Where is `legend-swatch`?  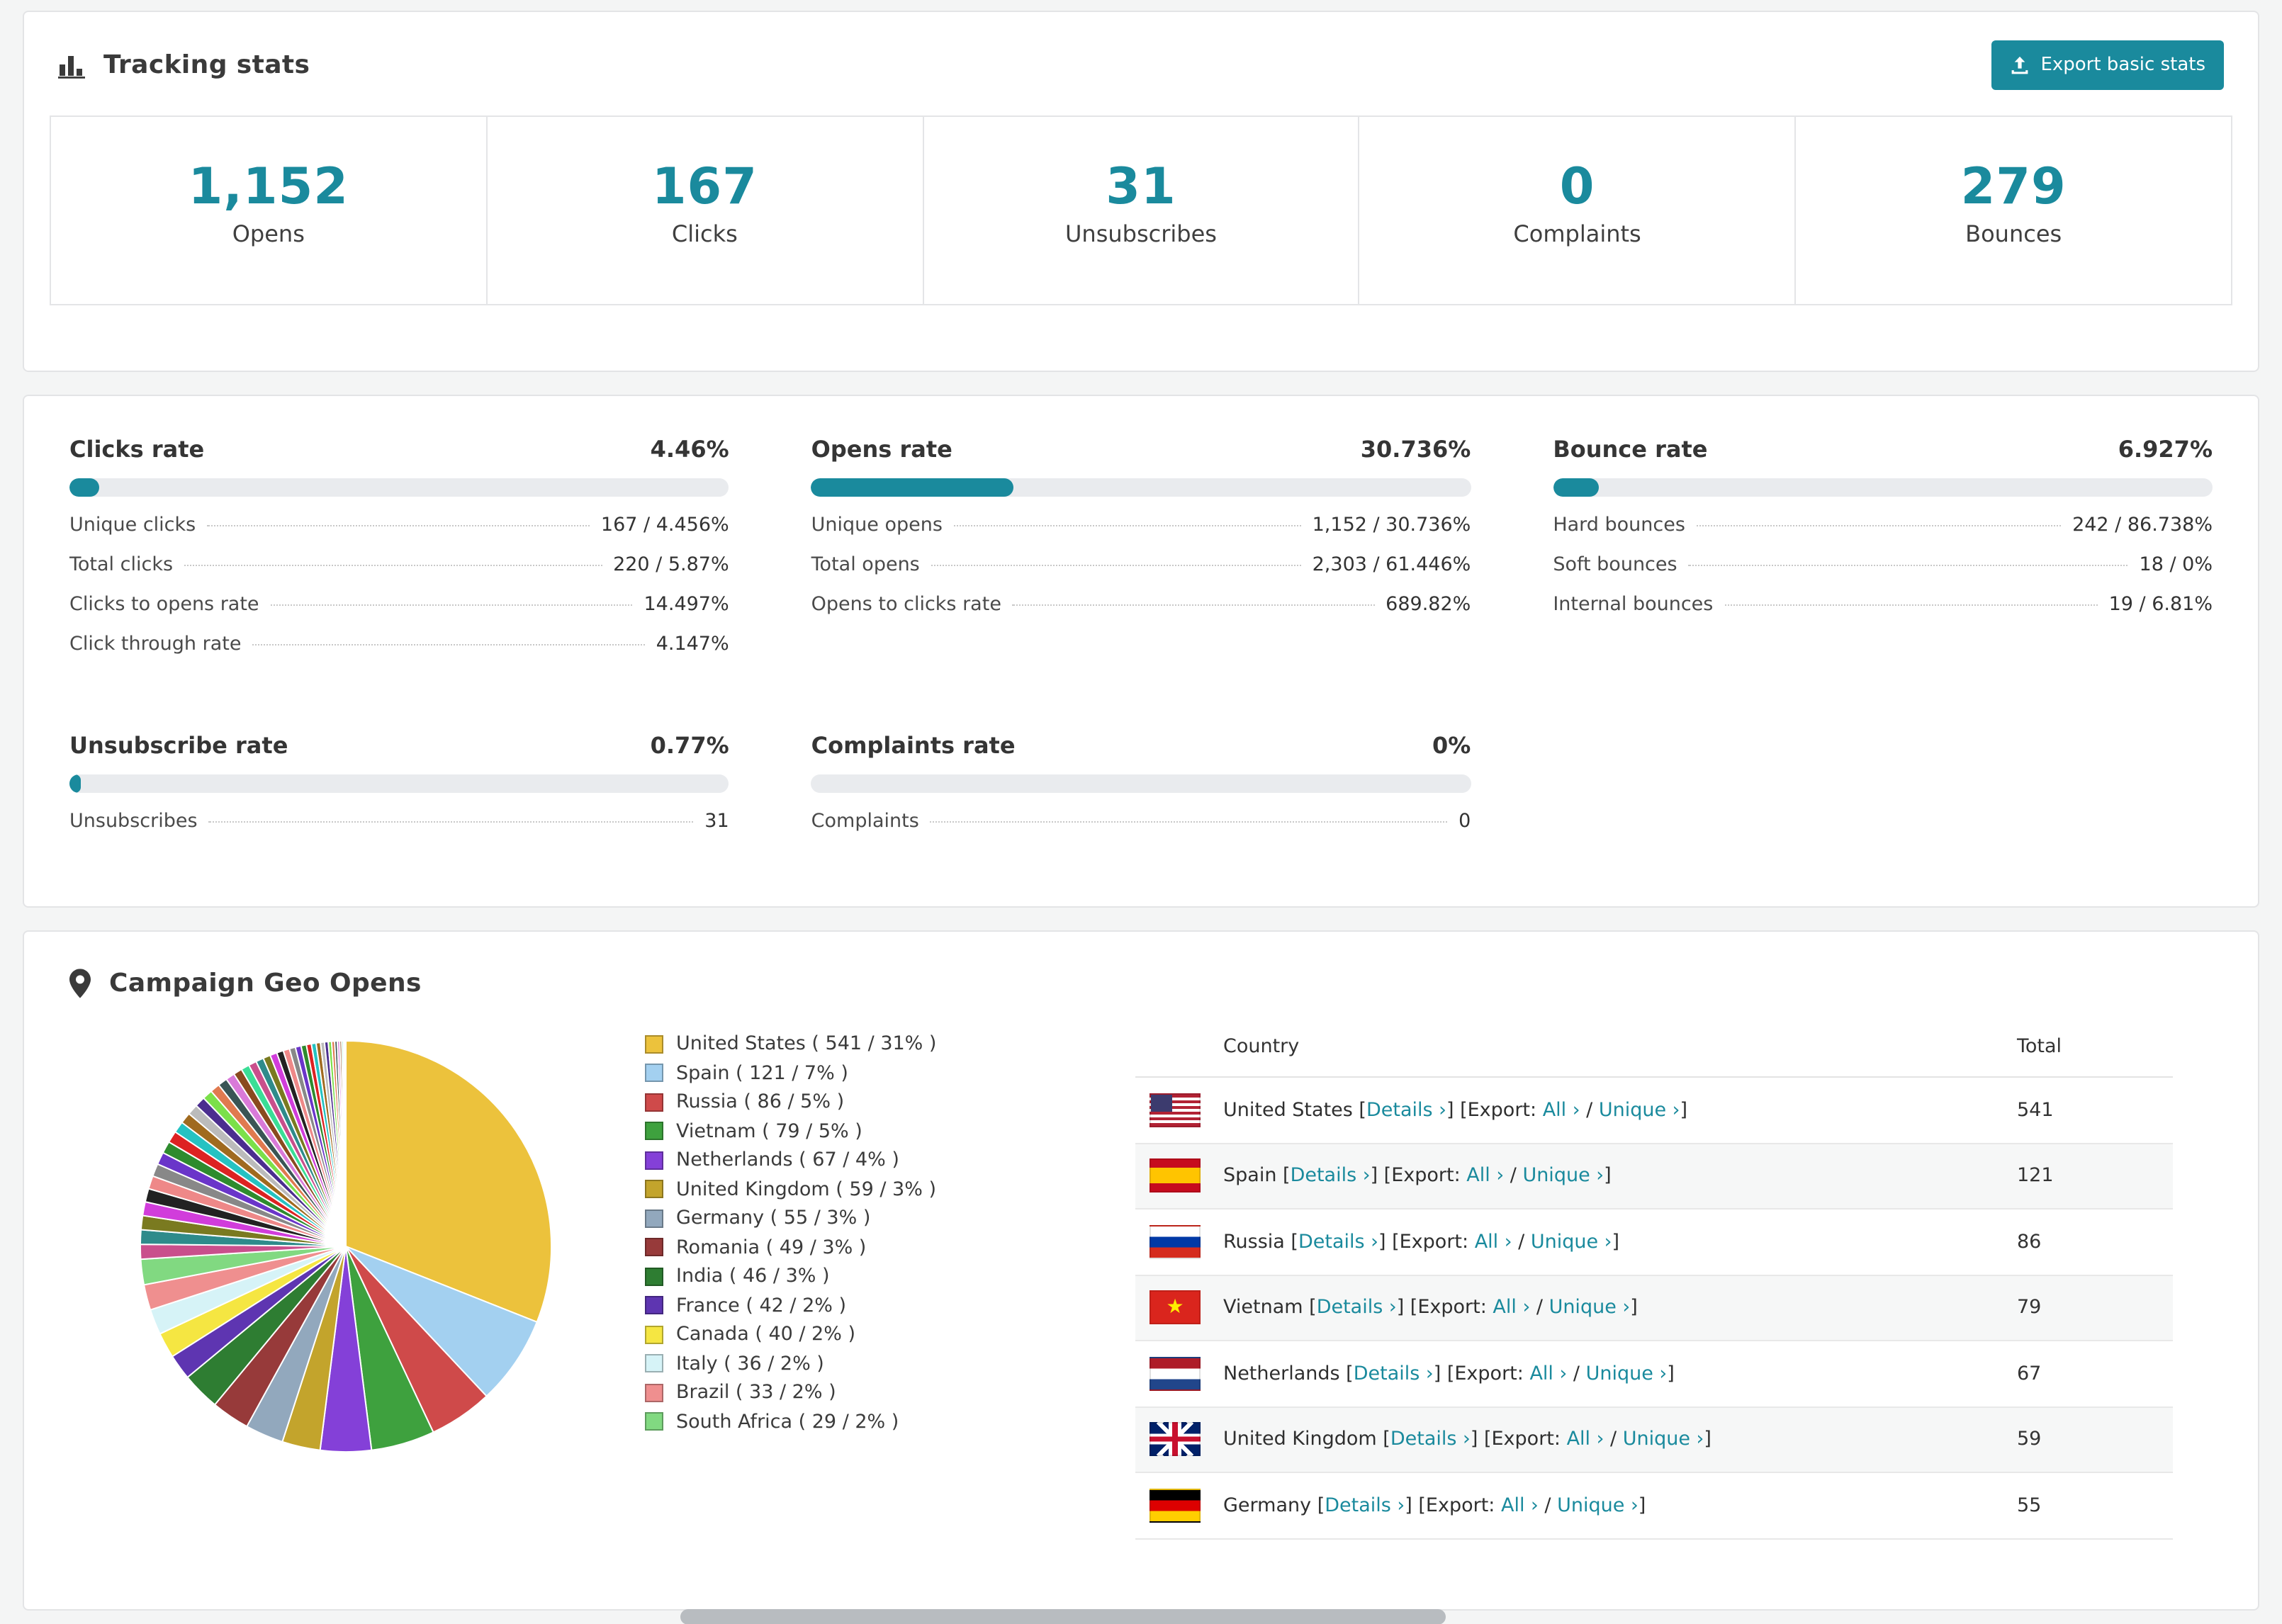
legend-swatch is located at coordinates (654, 1247).